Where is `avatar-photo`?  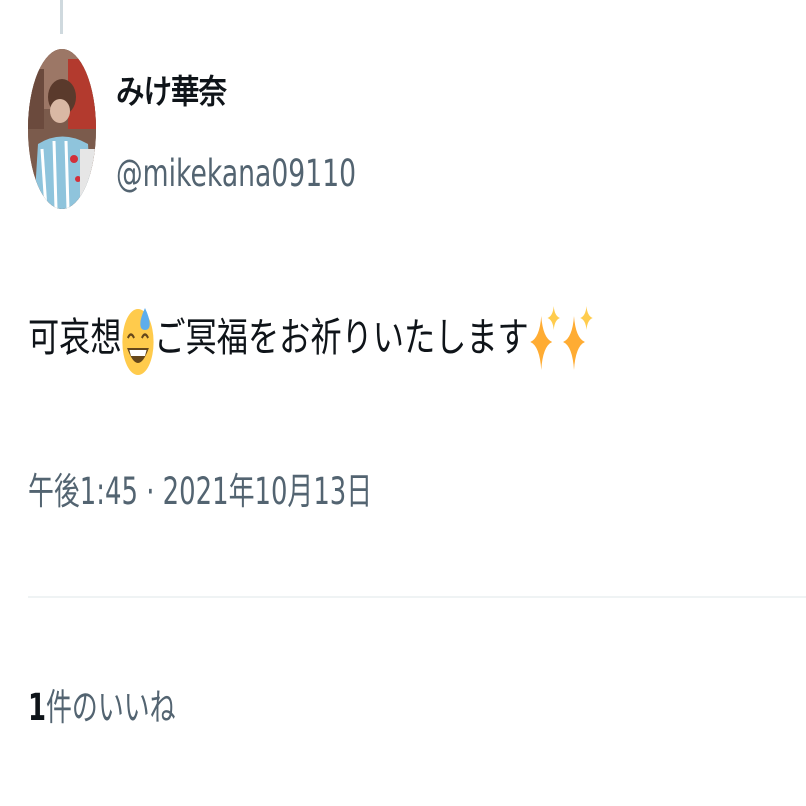
avatar-photo is located at coordinates (62, 129).